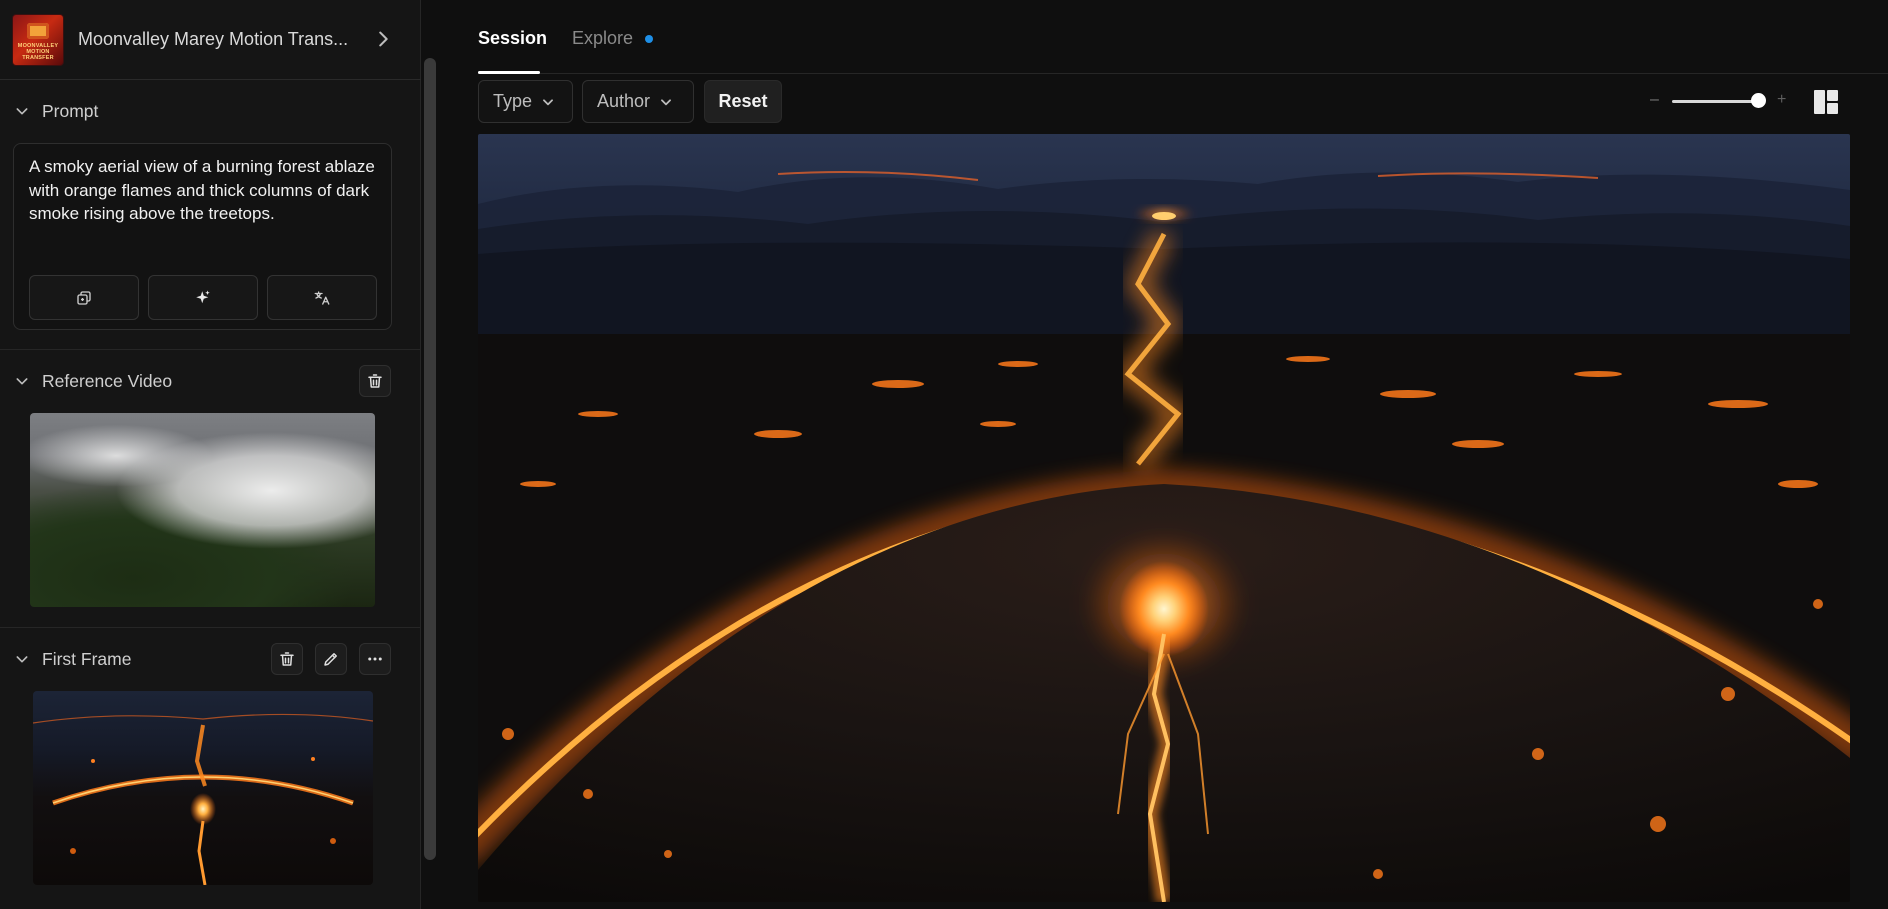 The width and height of the screenshot is (1888, 909). What do you see at coordinates (1826, 102) in the screenshot?
I see `layout-grid-icon` at bounding box center [1826, 102].